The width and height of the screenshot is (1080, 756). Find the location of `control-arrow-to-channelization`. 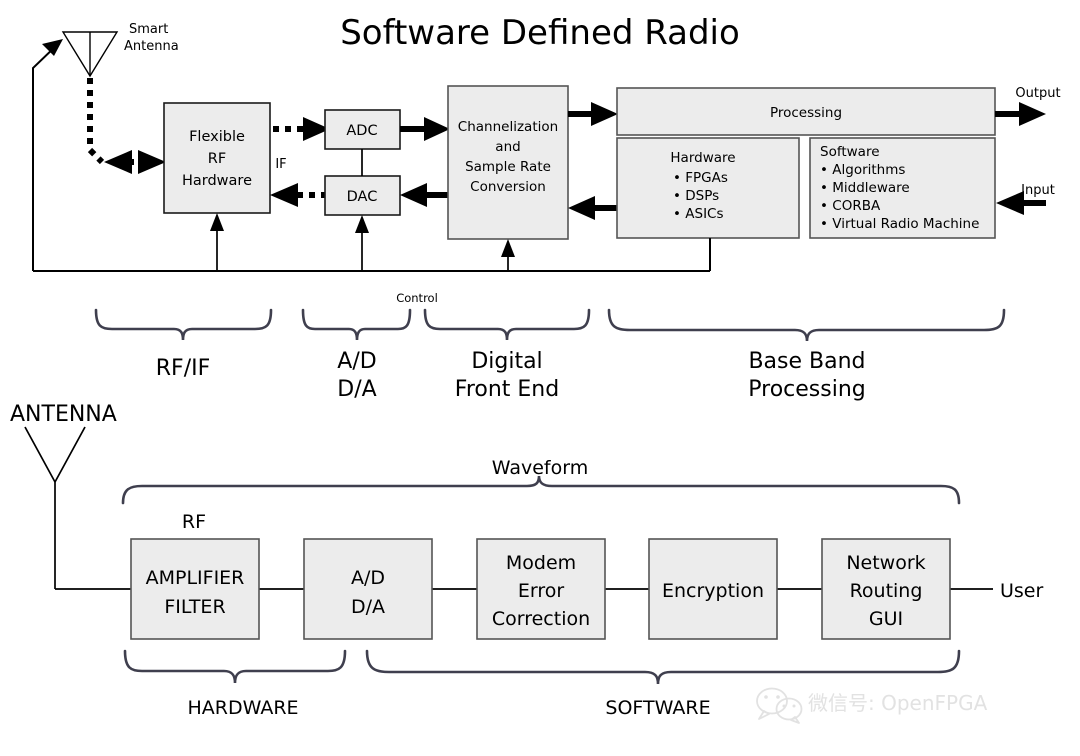

control-arrow-to-channelization is located at coordinates (508, 255).